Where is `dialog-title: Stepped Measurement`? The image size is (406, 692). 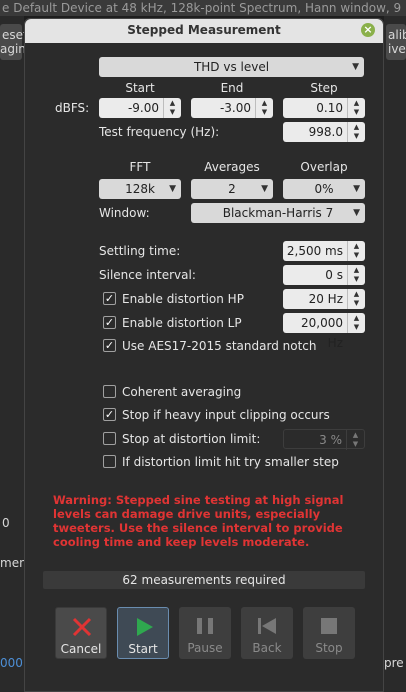 dialog-title: Stepped Measurement is located at coordinates (204, 30).